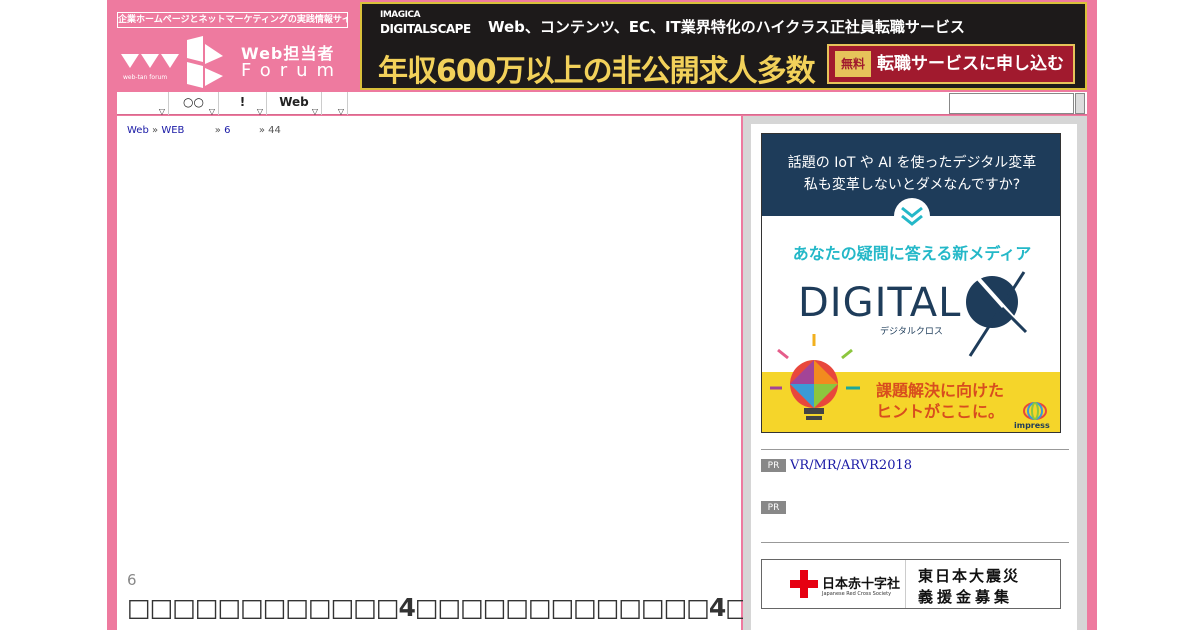 Image resolution: width=1200 pixels, height=630 pixels. Describe the element at coordinates (292, 70) in the screenshot. I see `logo-forum-text: Forum` at that location.